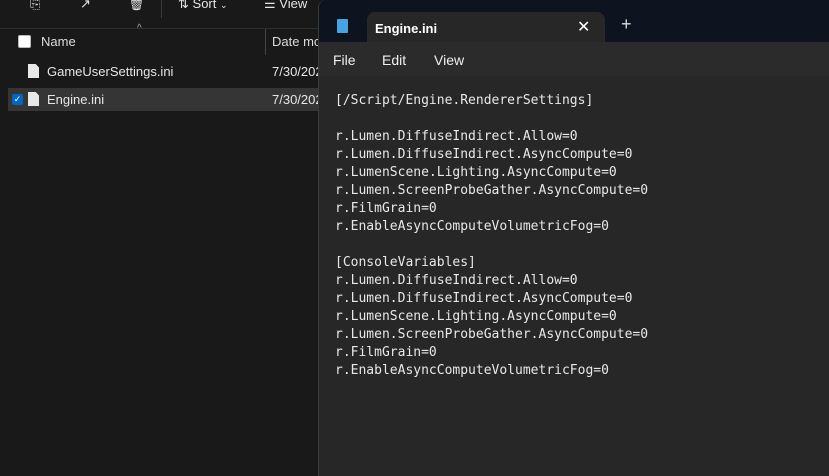 Image resolution: width=829 pixels, height=476 pixels. I want to click on rename-icon: ⎘, so click(35, 6).